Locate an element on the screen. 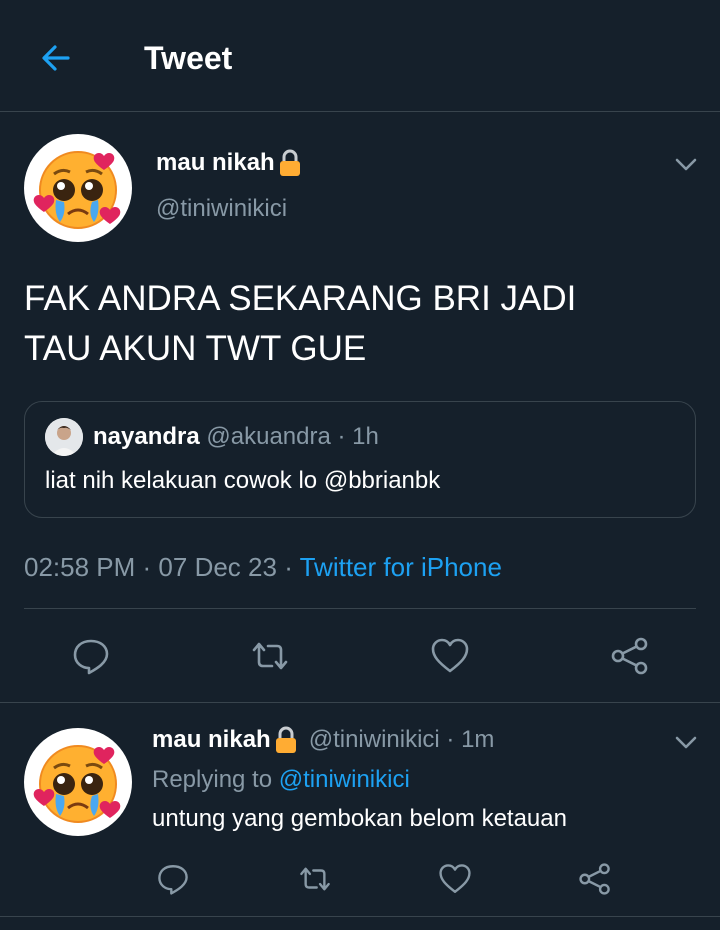 This screenshot has width=720, height=930. quoted-tweet-text: liat nih kelakuan cowok lo @bbrianbk is located at coordinates (243, 480).